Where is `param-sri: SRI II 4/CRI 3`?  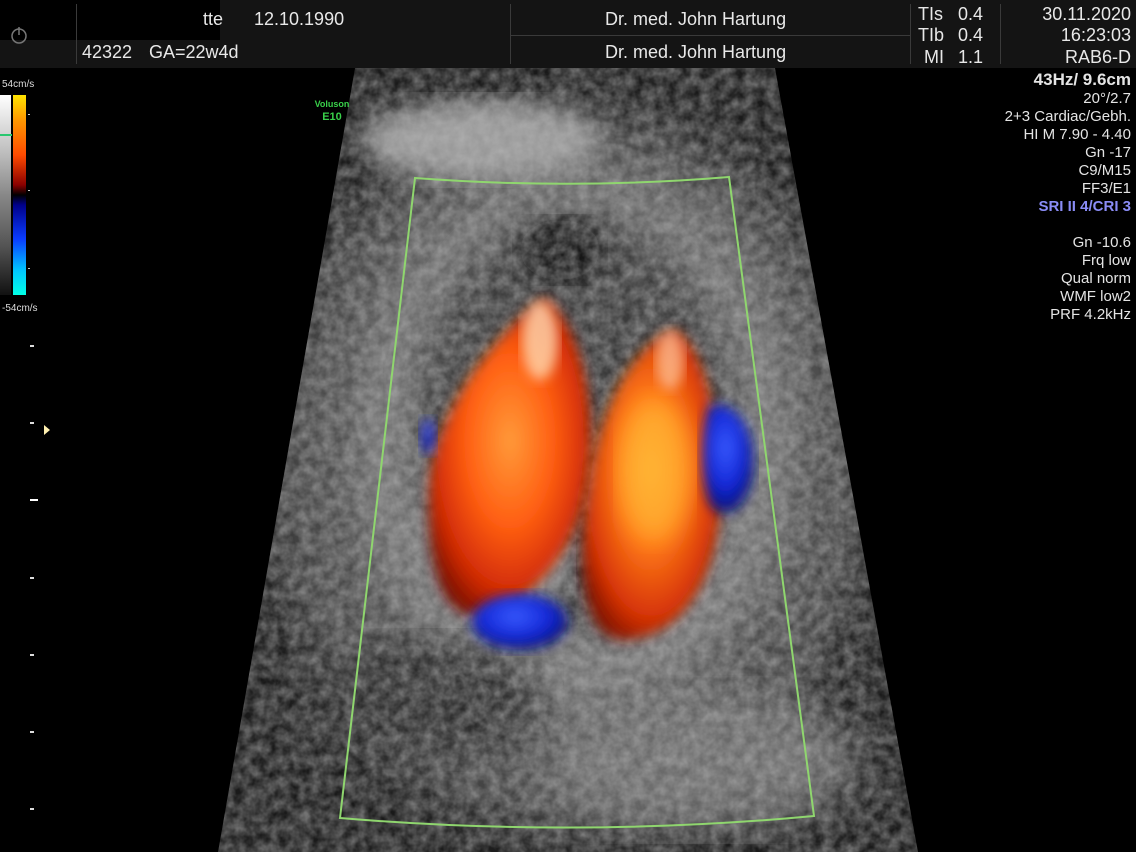
param-sri: SRI II 4/CRI 3 is located at coordinates (1084, 206).